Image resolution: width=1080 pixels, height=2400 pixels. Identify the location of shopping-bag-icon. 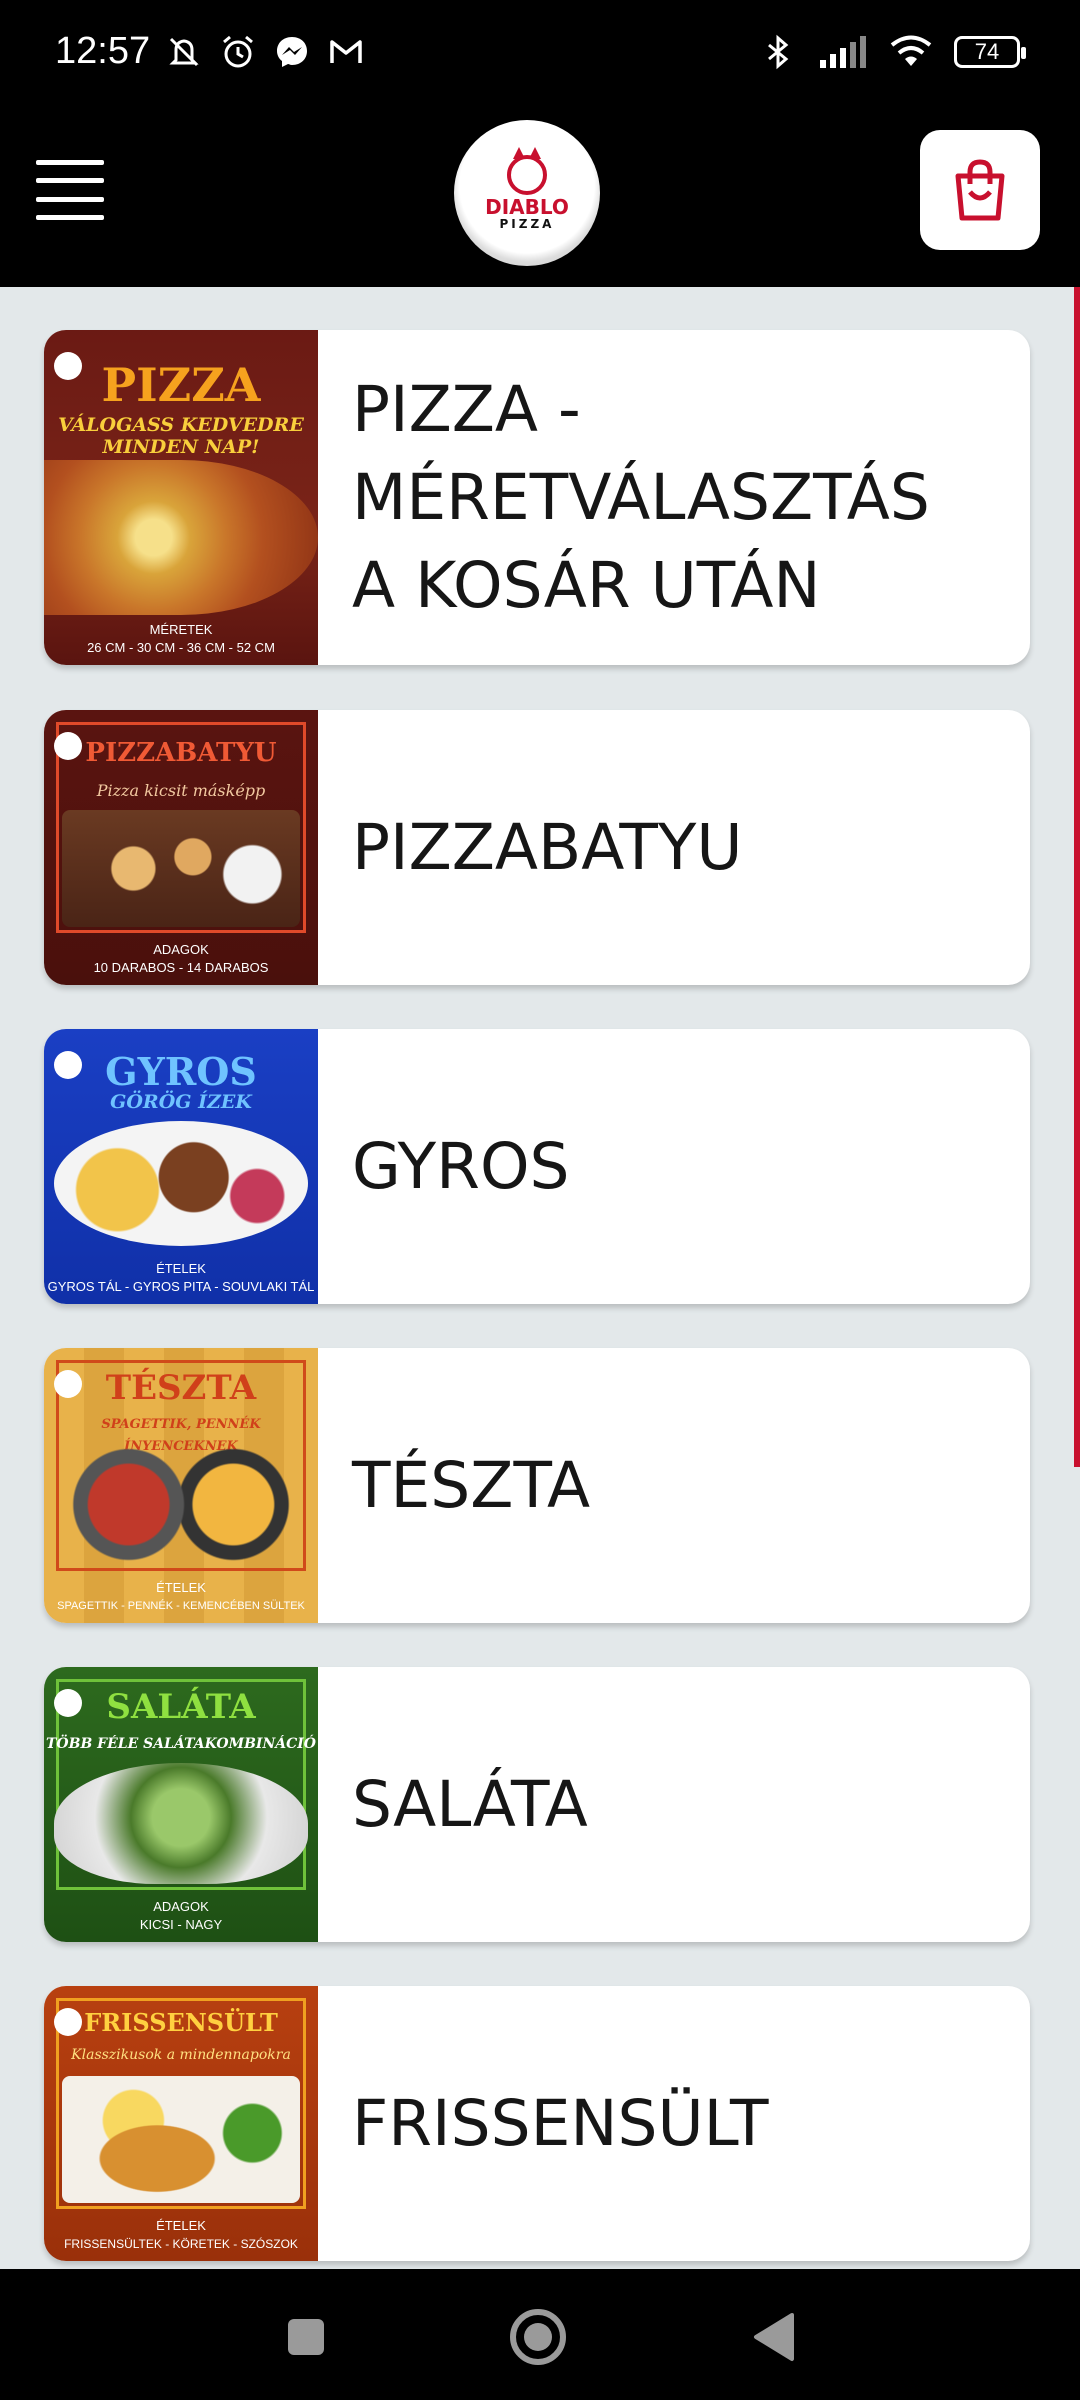
(980, 190).